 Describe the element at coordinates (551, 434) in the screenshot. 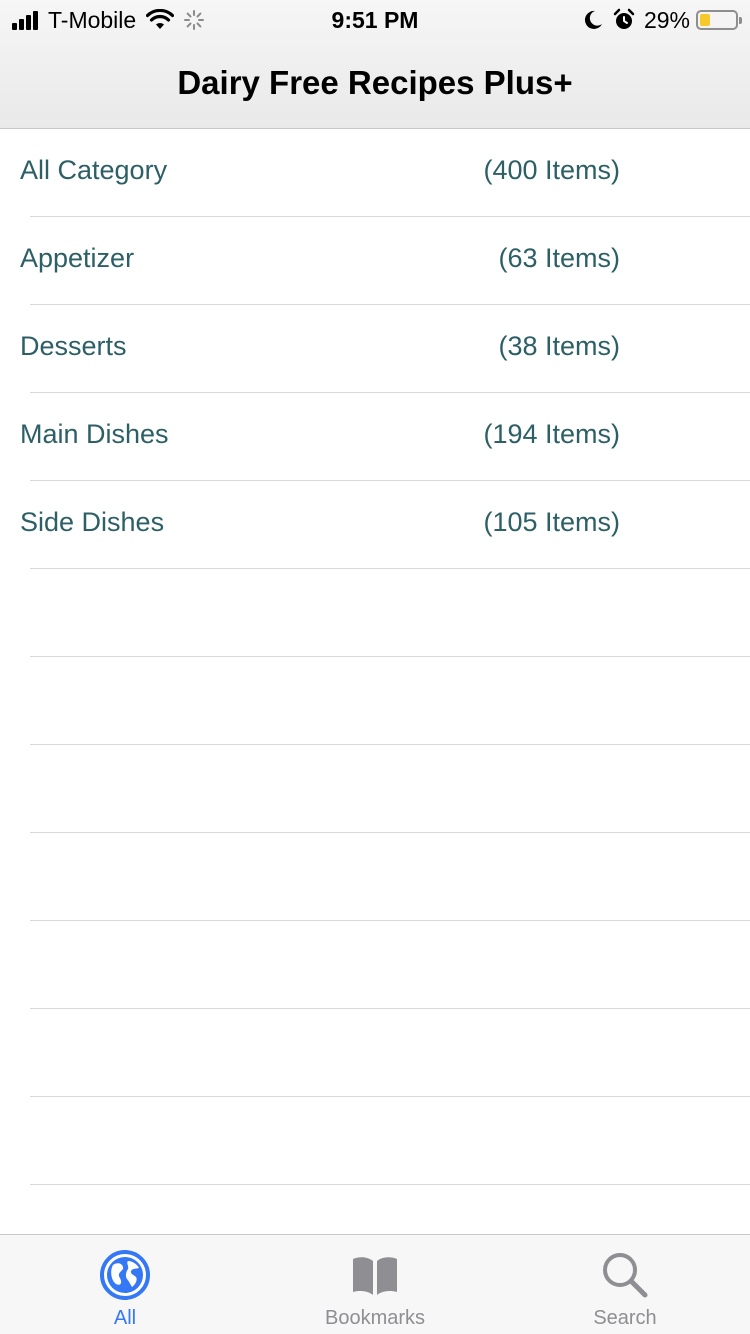

I see `category-count: (194 Items)` at that location.